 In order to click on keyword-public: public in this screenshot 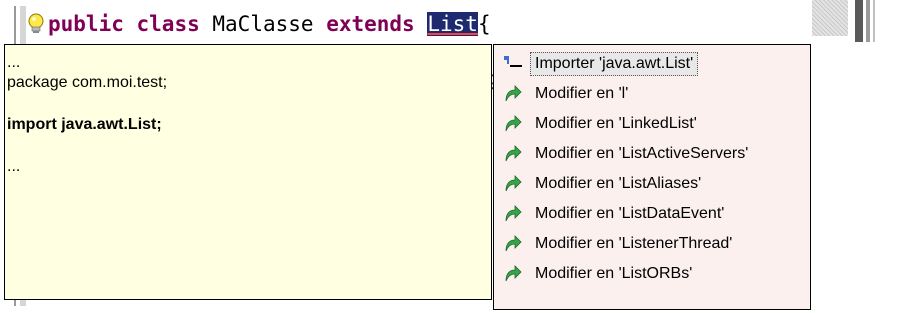, I will do `click(86, 24)`.